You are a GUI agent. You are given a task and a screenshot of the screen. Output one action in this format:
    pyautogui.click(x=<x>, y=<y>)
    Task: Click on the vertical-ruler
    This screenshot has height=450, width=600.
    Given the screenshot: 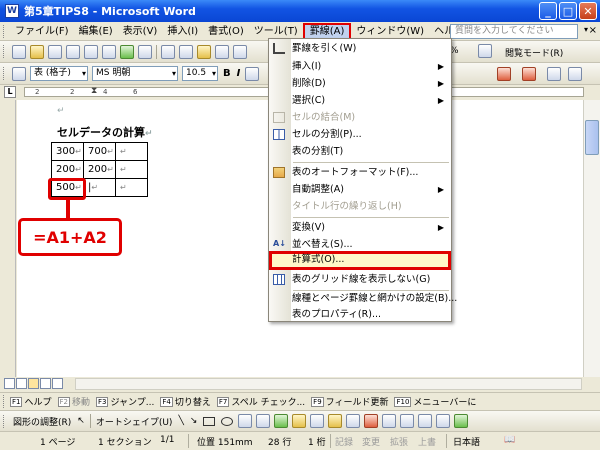 What is the action you would take?
    pyautogui.click(x=8, y=238)
    